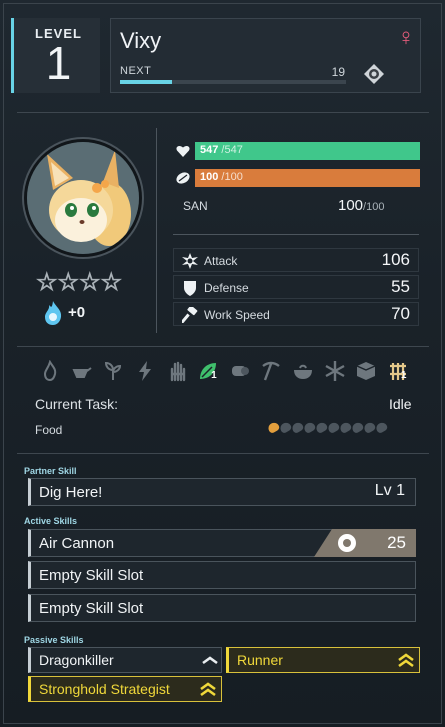 This screenshot has height=727, width=445. I want to click on stomach-bar: 100 /100, so click(307, 178).